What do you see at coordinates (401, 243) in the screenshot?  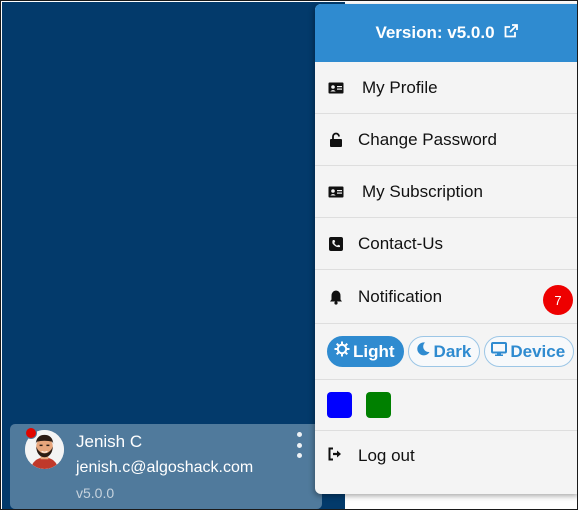 I see `menu-item-label: Contact-Us` at bounding box center [401, 243].